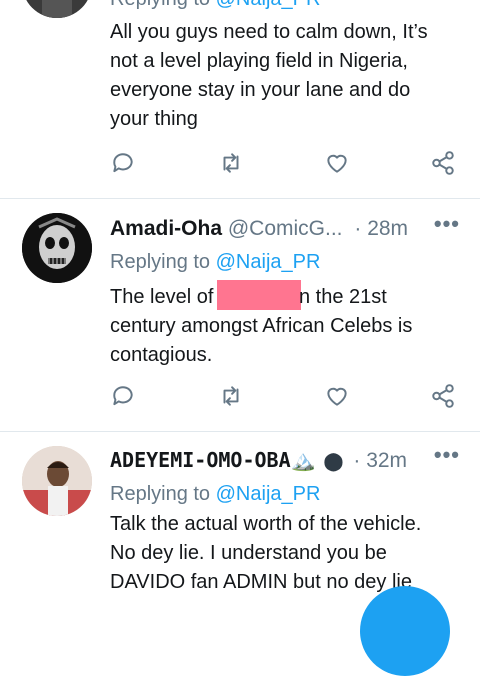 Image resolution: width=480 pixels, height=676 pixels. I want to click on tweet-text-line: The level of n the 21st, so click(282, 296).